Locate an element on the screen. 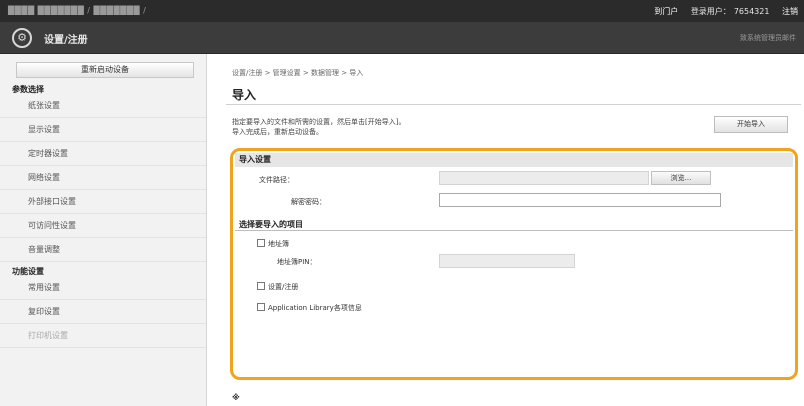 The height and width of the screenshot is (406, 804). settings-register-label: 设置/注册 is located at coordinates (283, 287).